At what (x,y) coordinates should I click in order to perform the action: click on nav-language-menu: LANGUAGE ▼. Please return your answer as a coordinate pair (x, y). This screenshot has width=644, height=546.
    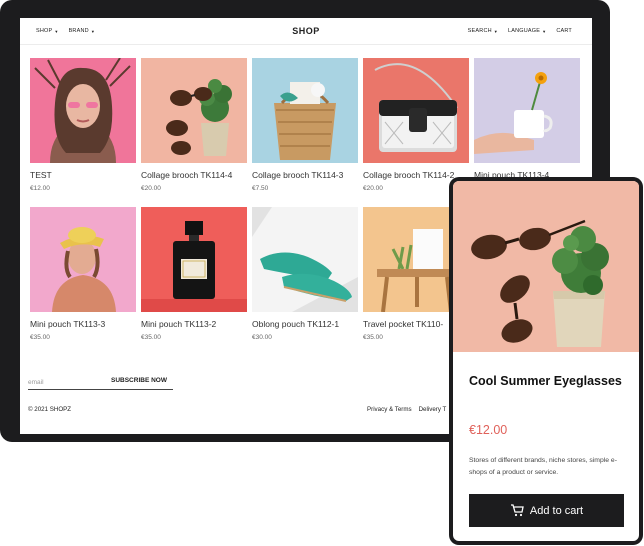
    Looking at the image, I should click on (527, 31).